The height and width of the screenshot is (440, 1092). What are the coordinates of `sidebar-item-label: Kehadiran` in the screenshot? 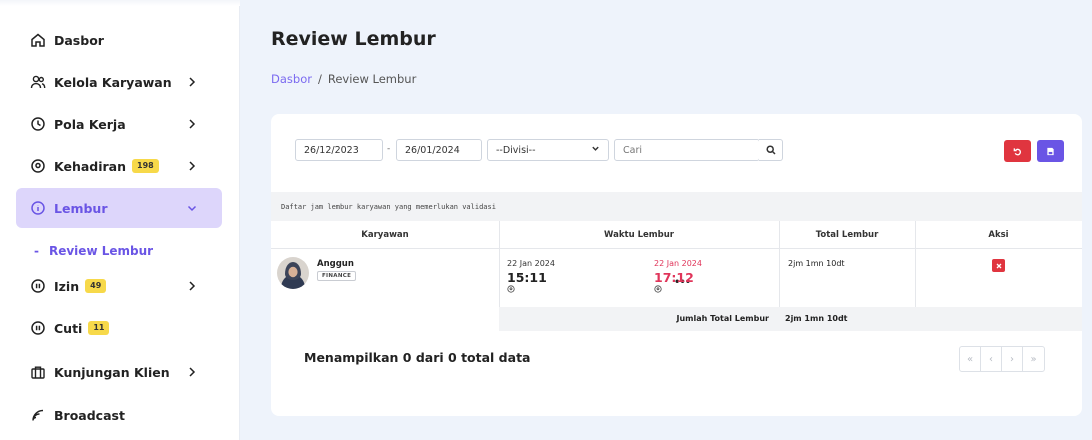 It's located at (90, 166).